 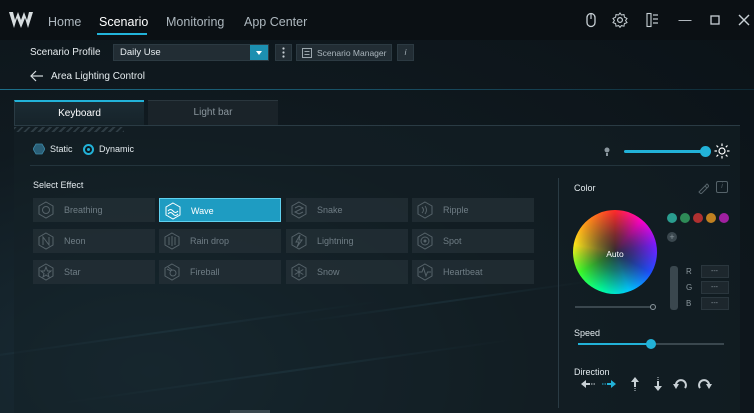 What do you see at coordinates (614, 307) in the screenshot?
I see `color-saturation-slider` at bounding box center [614, 307].